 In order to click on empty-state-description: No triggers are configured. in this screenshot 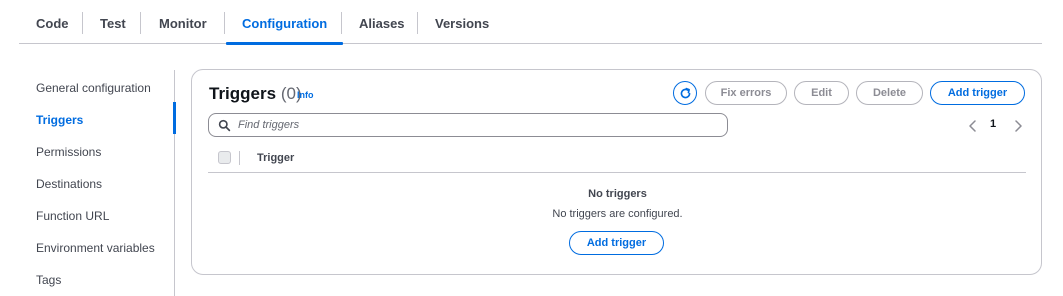, I will do `click(617, 214)`.